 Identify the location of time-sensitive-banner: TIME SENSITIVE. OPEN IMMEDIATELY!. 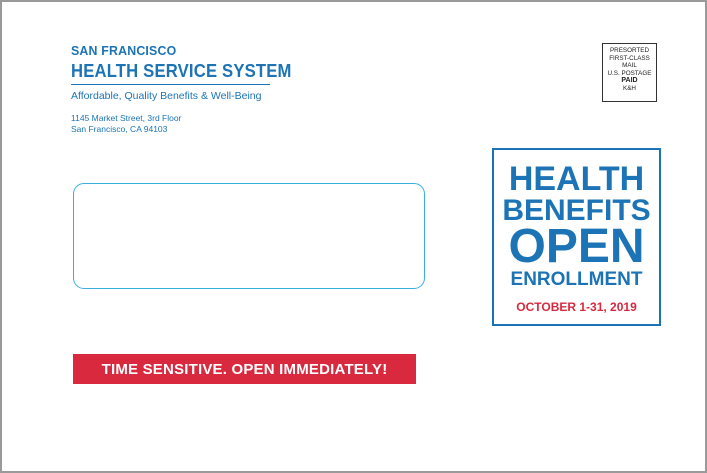
(244, 369).